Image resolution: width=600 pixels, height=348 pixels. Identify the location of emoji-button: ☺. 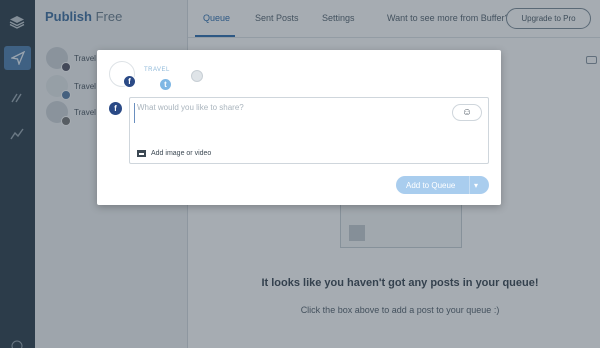
(467, 112).